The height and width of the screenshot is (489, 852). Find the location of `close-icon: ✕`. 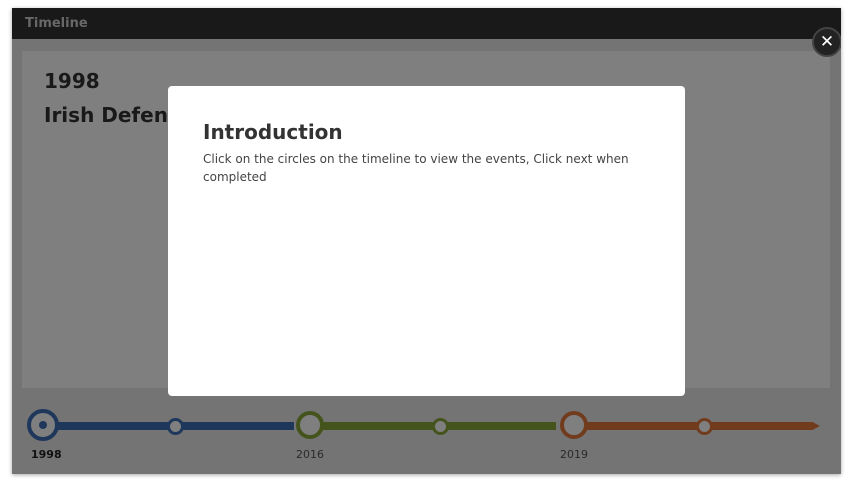

close-icon: ✕ is located at coordinates (827, 42).